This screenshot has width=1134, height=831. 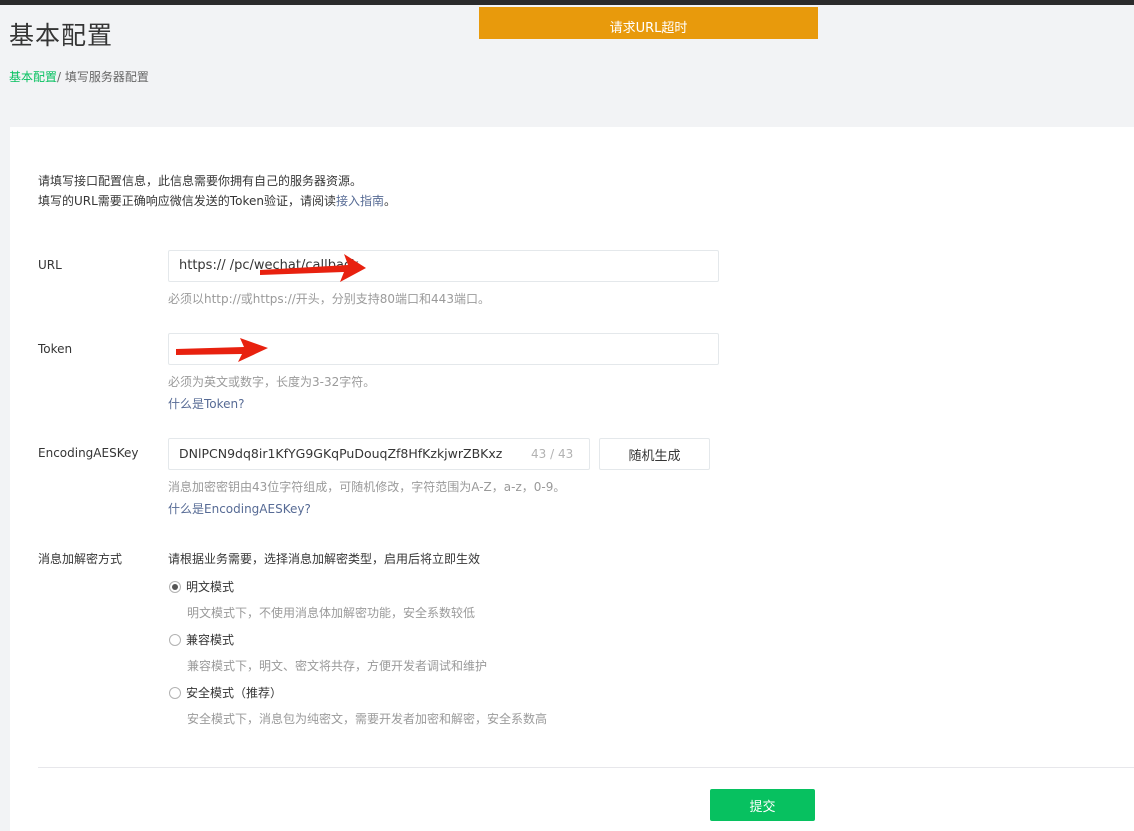 What do you see at coordinates (648, 28) in the screenshot?
I see `toast-text: 请求URL超时` at bounding box center [648, 28].